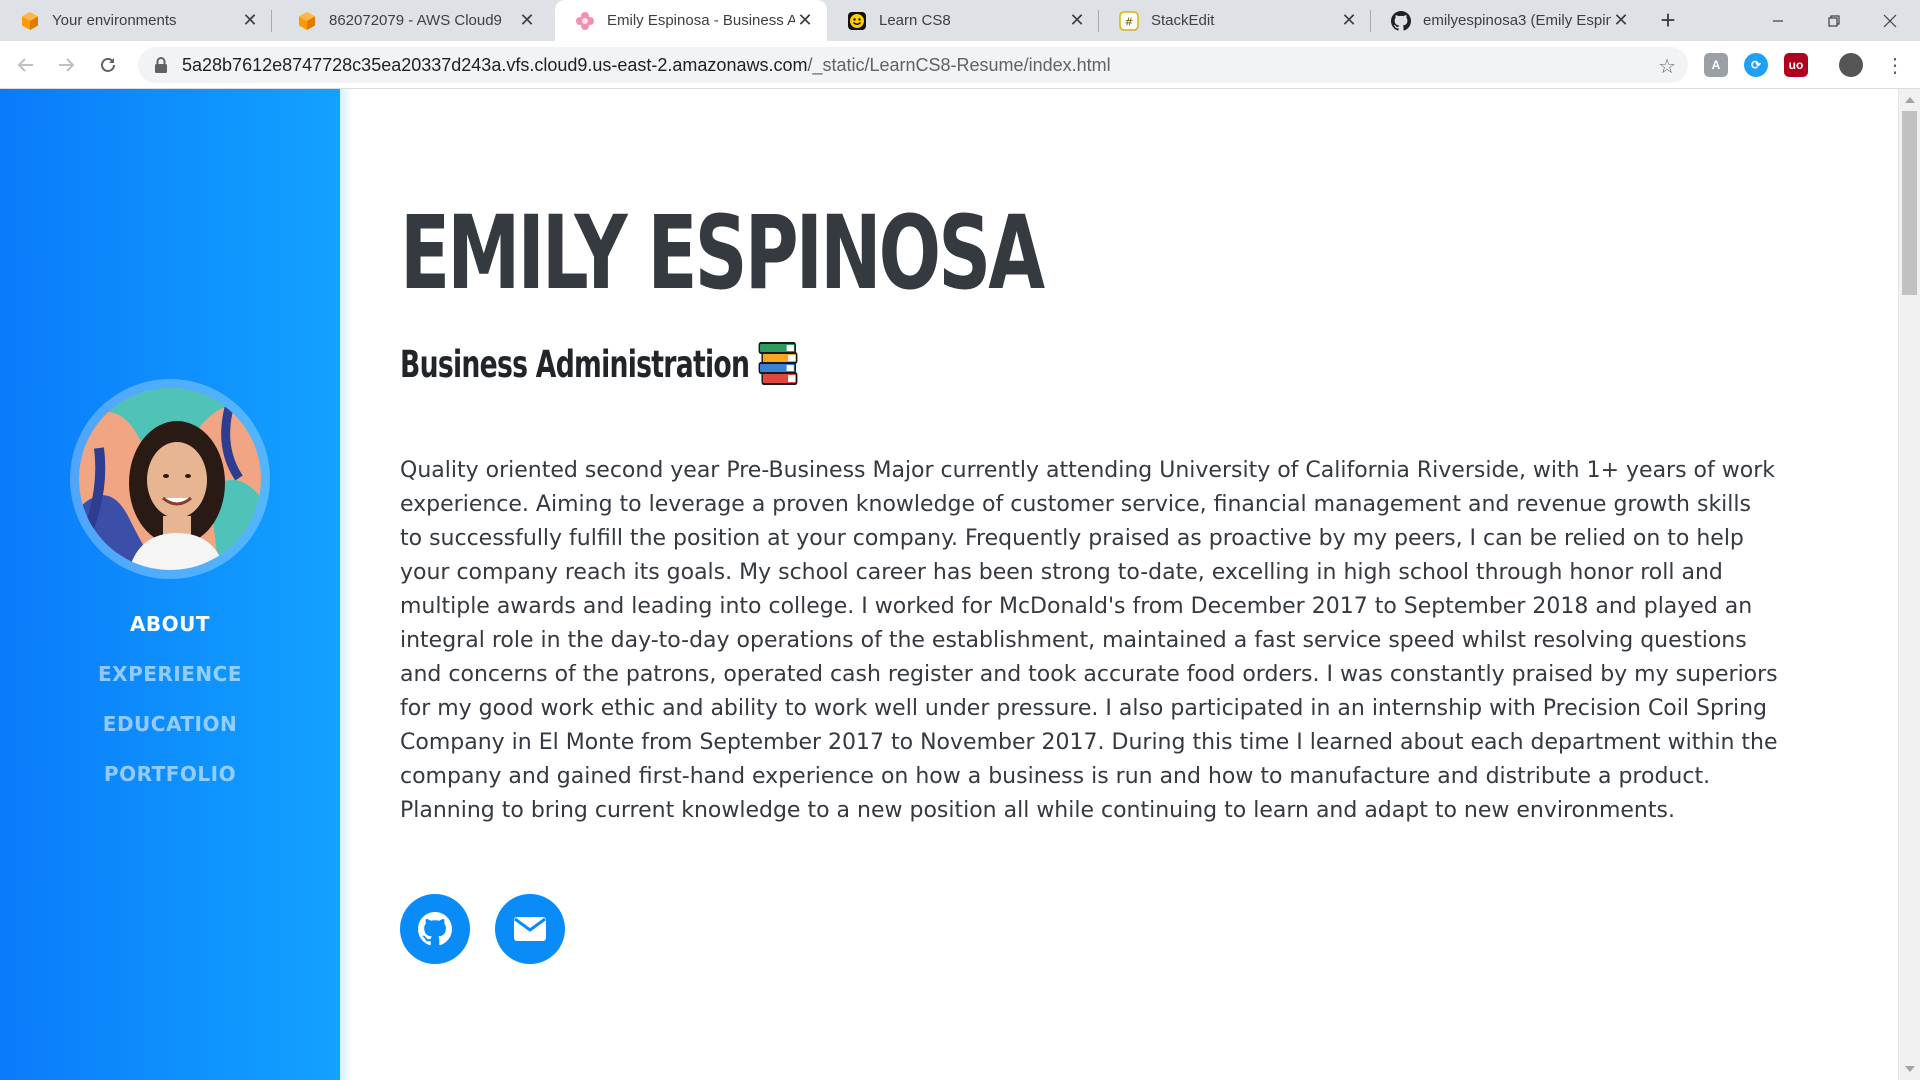  Describe the element at coordinates (1910, 100) in the screenshot. I see `scroll-up-arrow` at that location.